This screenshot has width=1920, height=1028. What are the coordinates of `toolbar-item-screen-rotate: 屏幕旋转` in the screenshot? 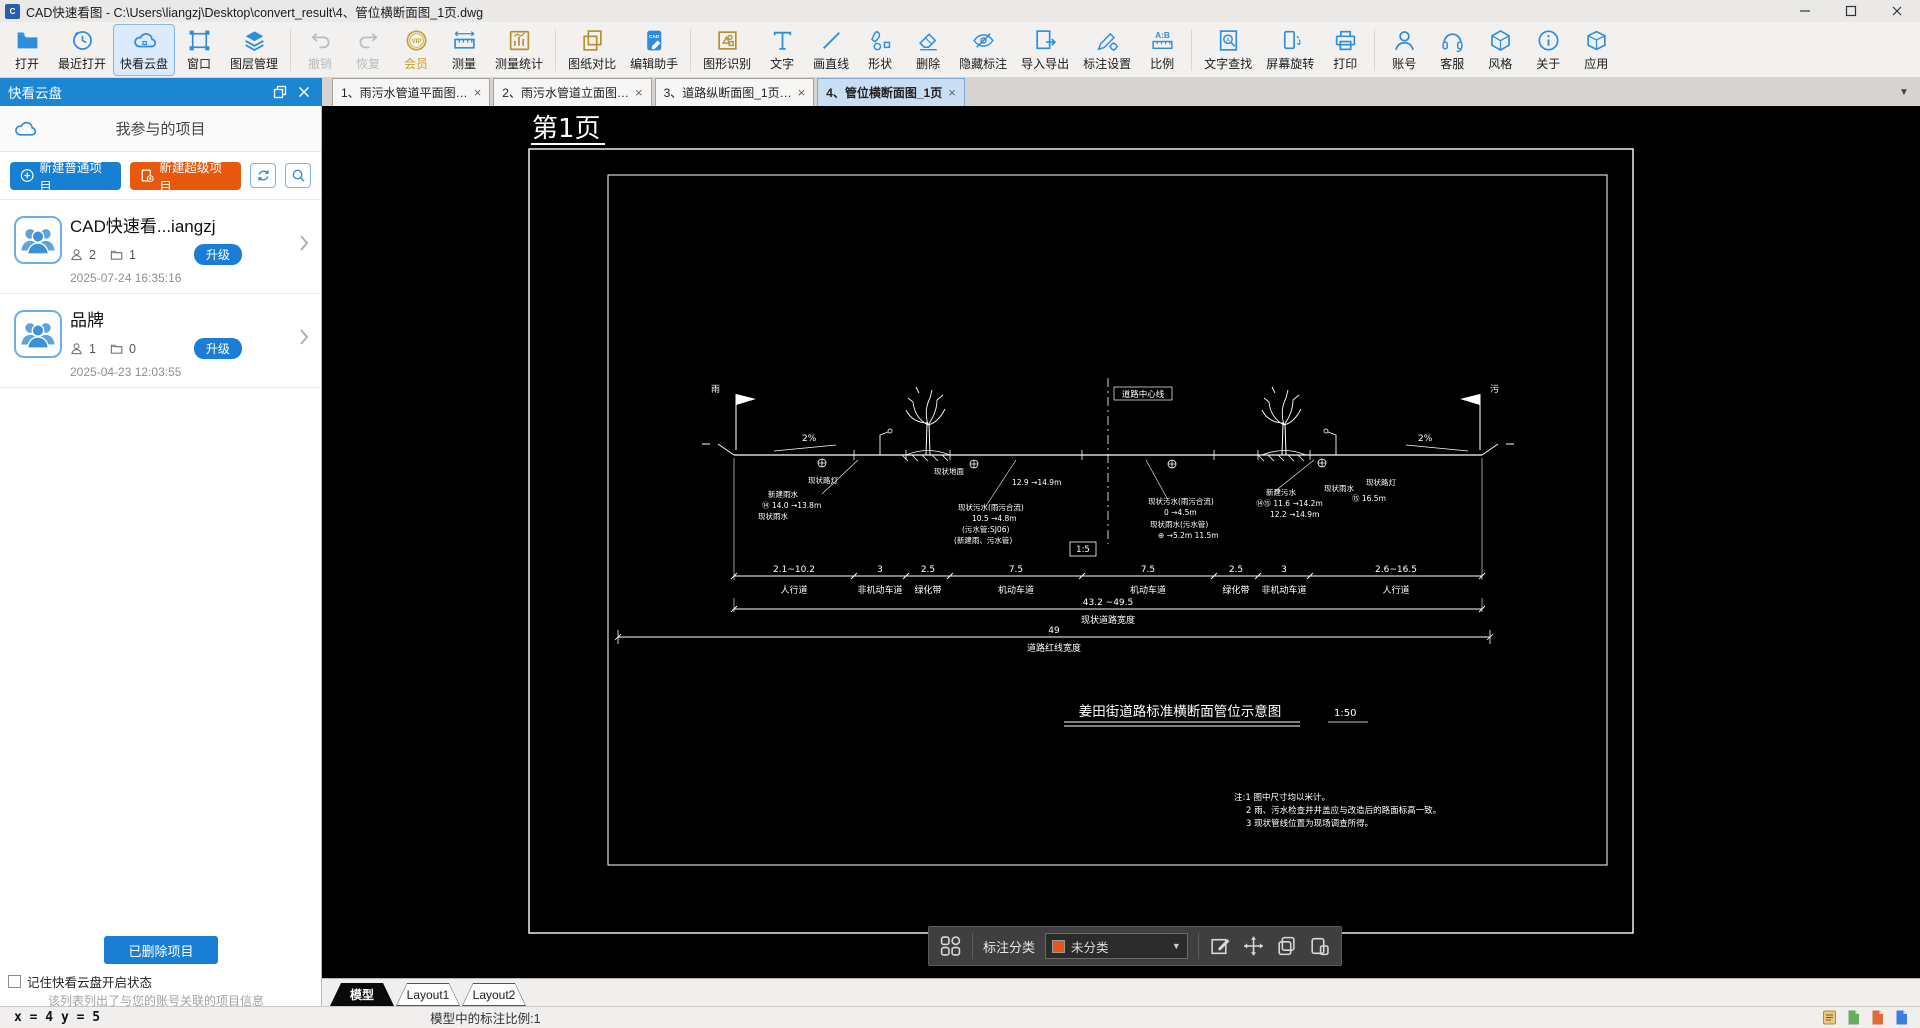 It's located at (1290, 50).